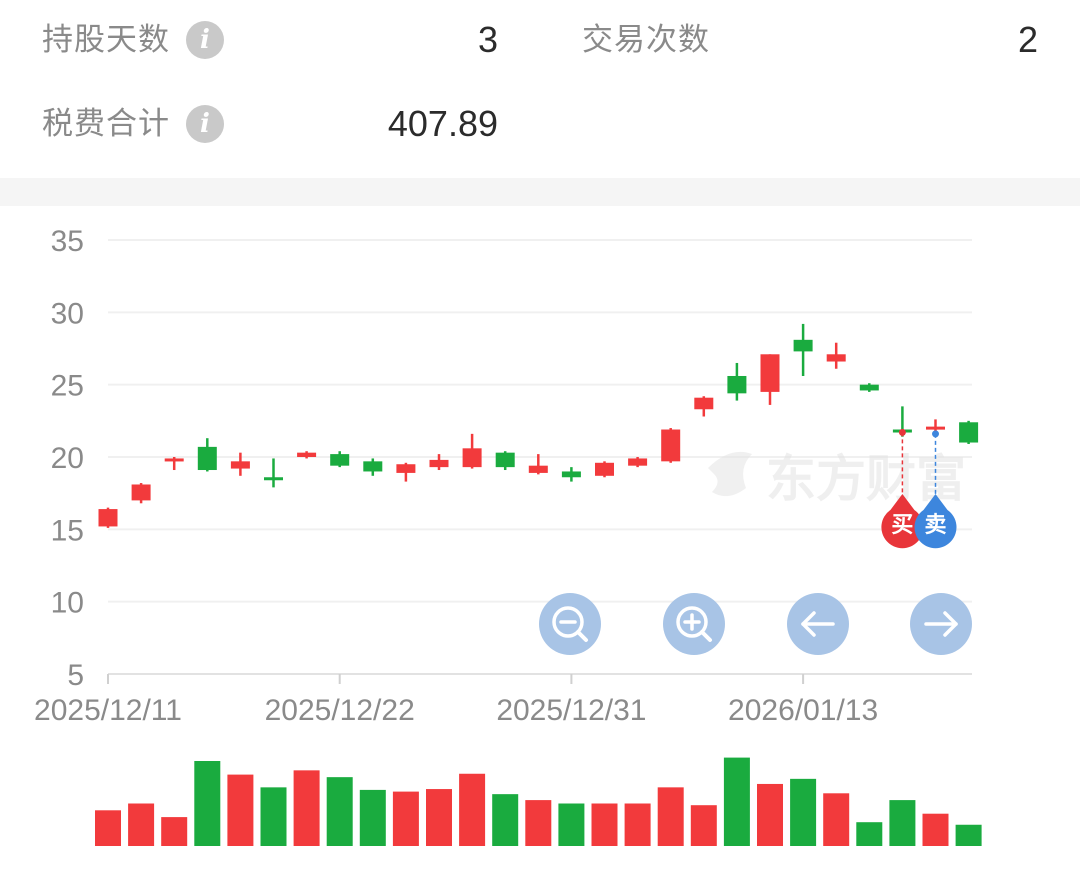 The width and height of the screenshot is (1080, 895). What do you see at coordinates (108, 710) in the screenshot?
I see `x-tick-label: 2025/12/11` at bounding box center [108, 710].